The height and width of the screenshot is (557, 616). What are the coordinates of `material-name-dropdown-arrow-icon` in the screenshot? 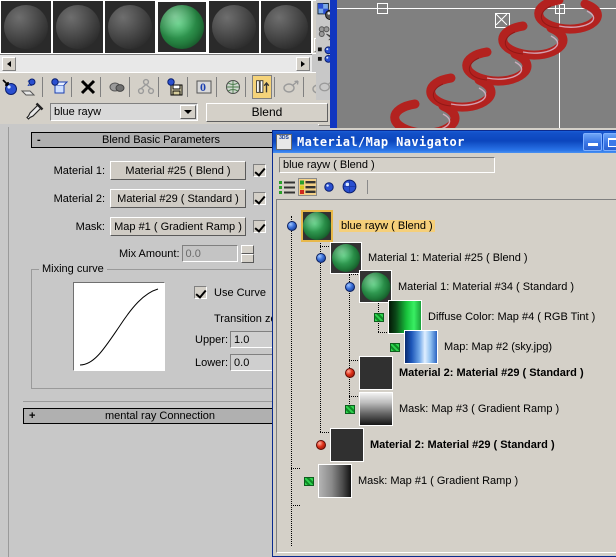 It's located at (188, 112).